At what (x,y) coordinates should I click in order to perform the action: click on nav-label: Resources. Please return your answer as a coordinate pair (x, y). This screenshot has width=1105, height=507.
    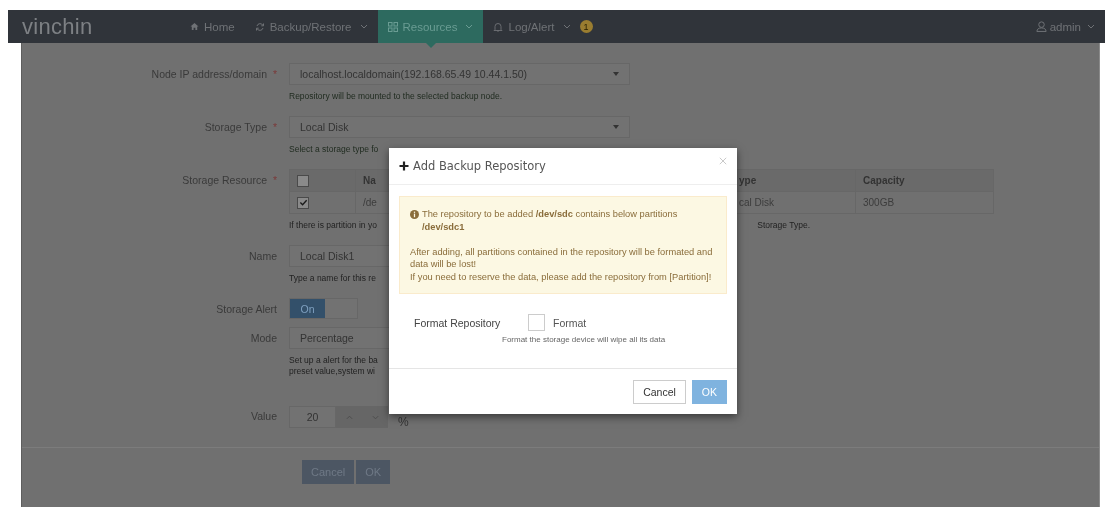
    Looking at the image, I should click on (430, 26).